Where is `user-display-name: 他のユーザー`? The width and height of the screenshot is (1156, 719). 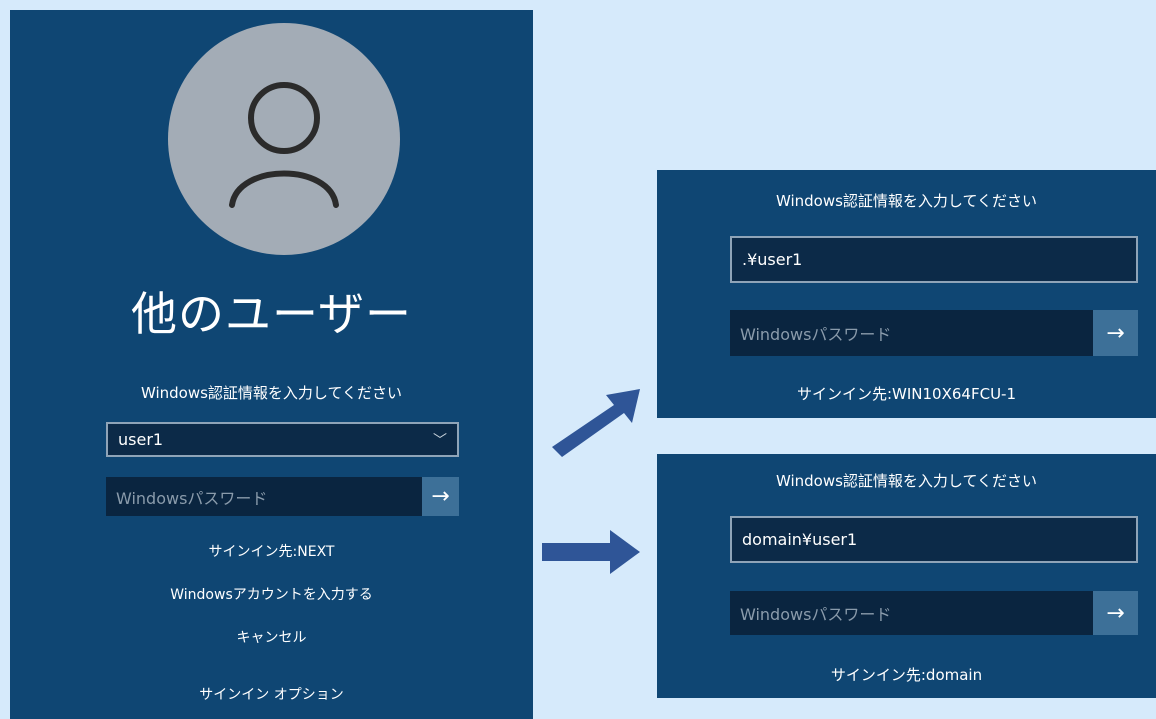 user-display-name: 他のユーザー is located at coordinates (271, 314).